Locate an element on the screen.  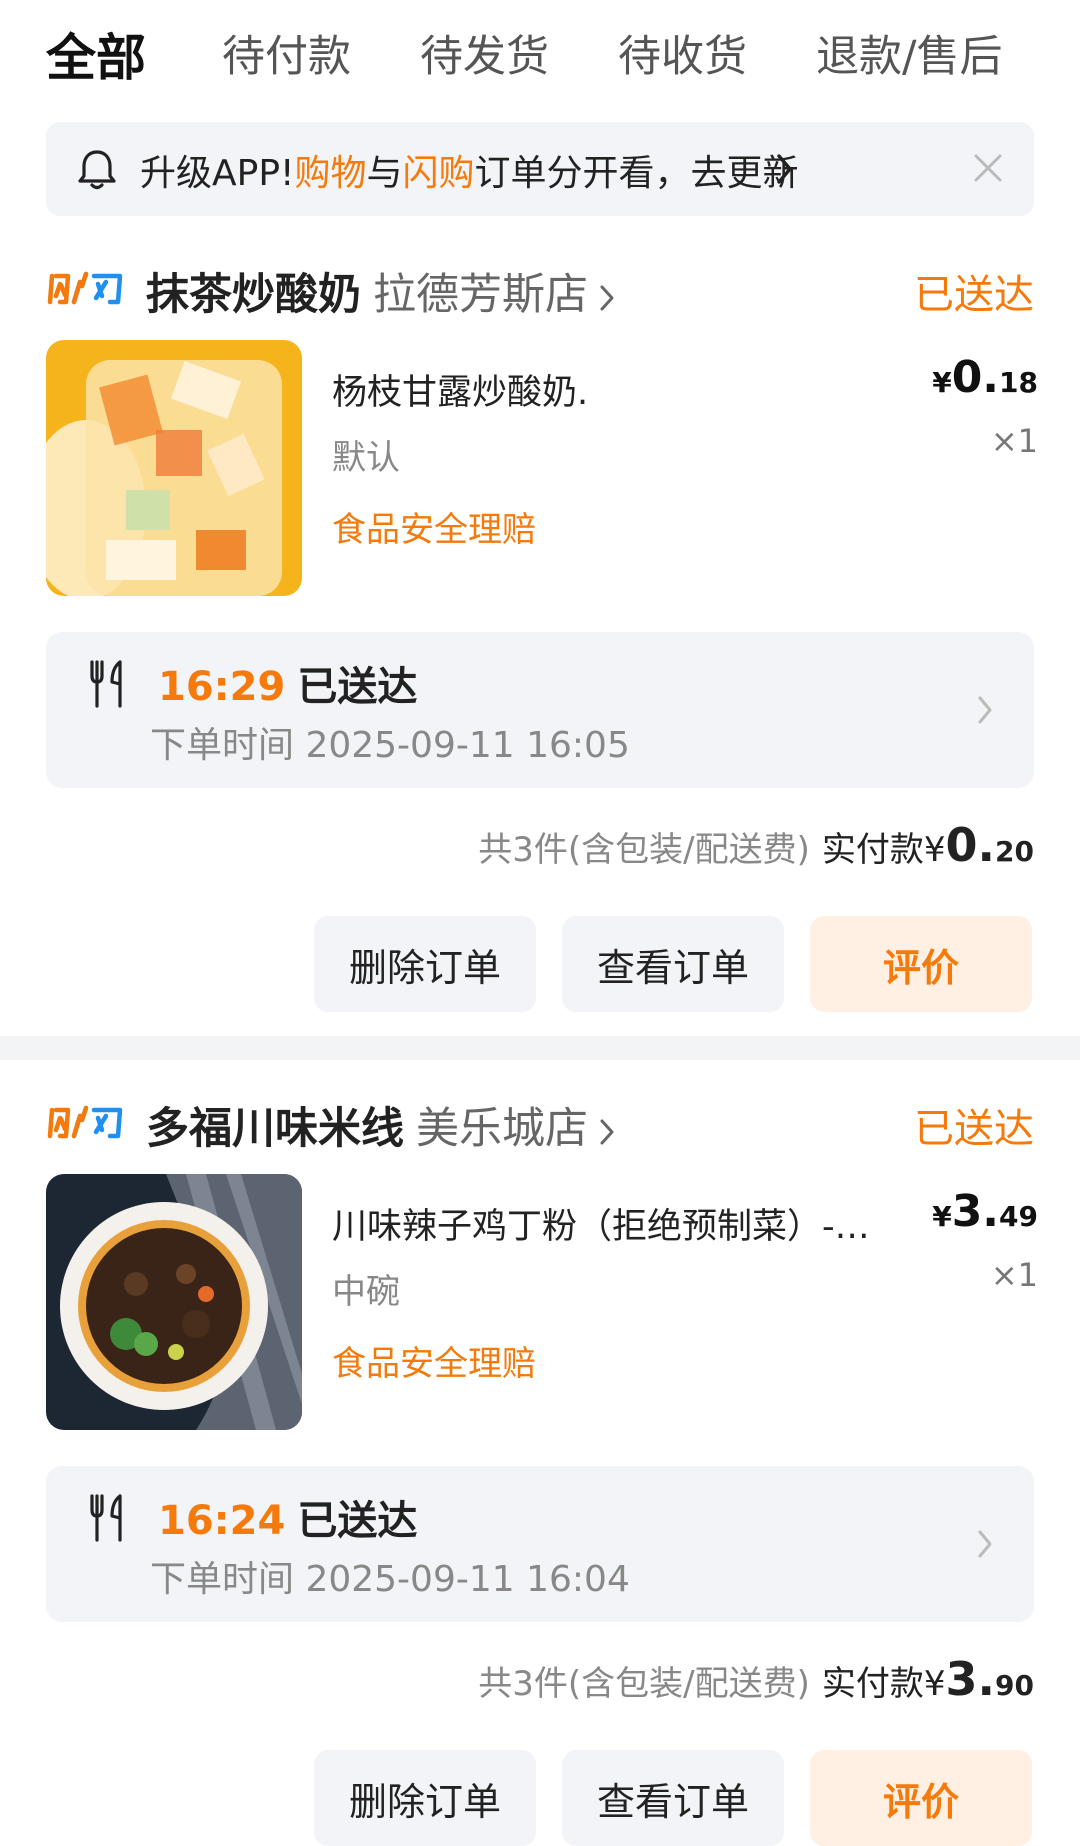
close-icon is located at coordinates (988, 168).